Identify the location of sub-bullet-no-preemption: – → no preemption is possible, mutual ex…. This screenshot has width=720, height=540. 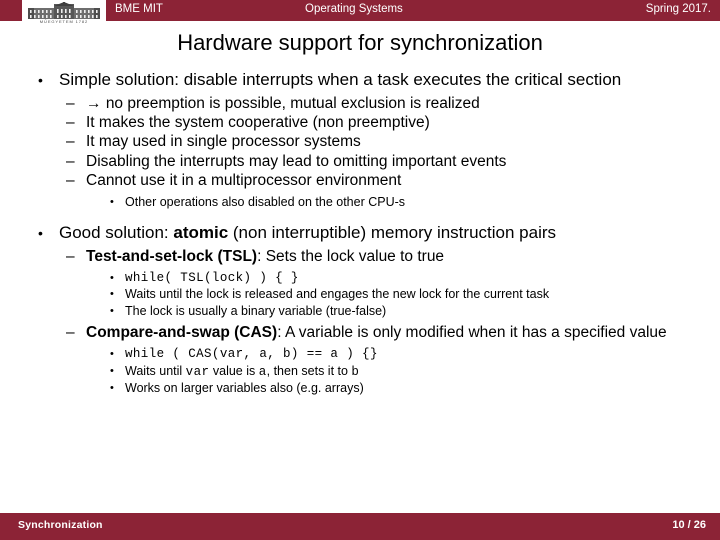
(384, 103).